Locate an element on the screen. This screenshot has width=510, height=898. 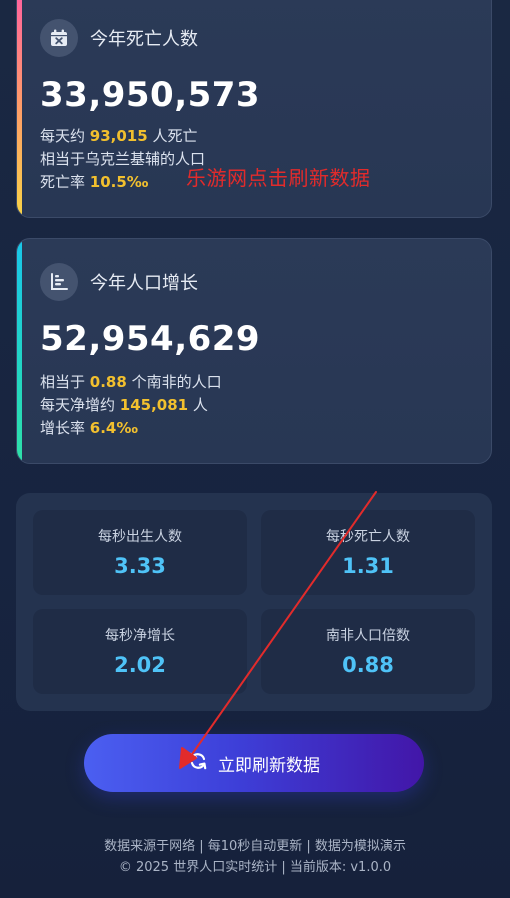
growth-daily-value: 145,081 is located at coordinates (154, 405).